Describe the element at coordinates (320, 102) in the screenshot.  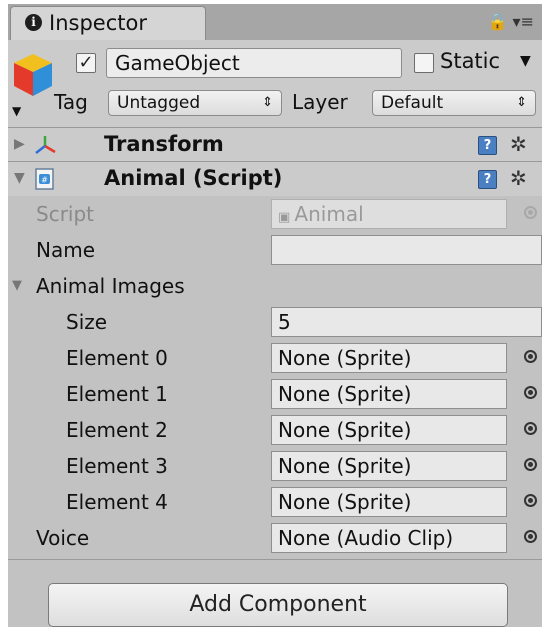
I see `layer-label: Layer` at that location.